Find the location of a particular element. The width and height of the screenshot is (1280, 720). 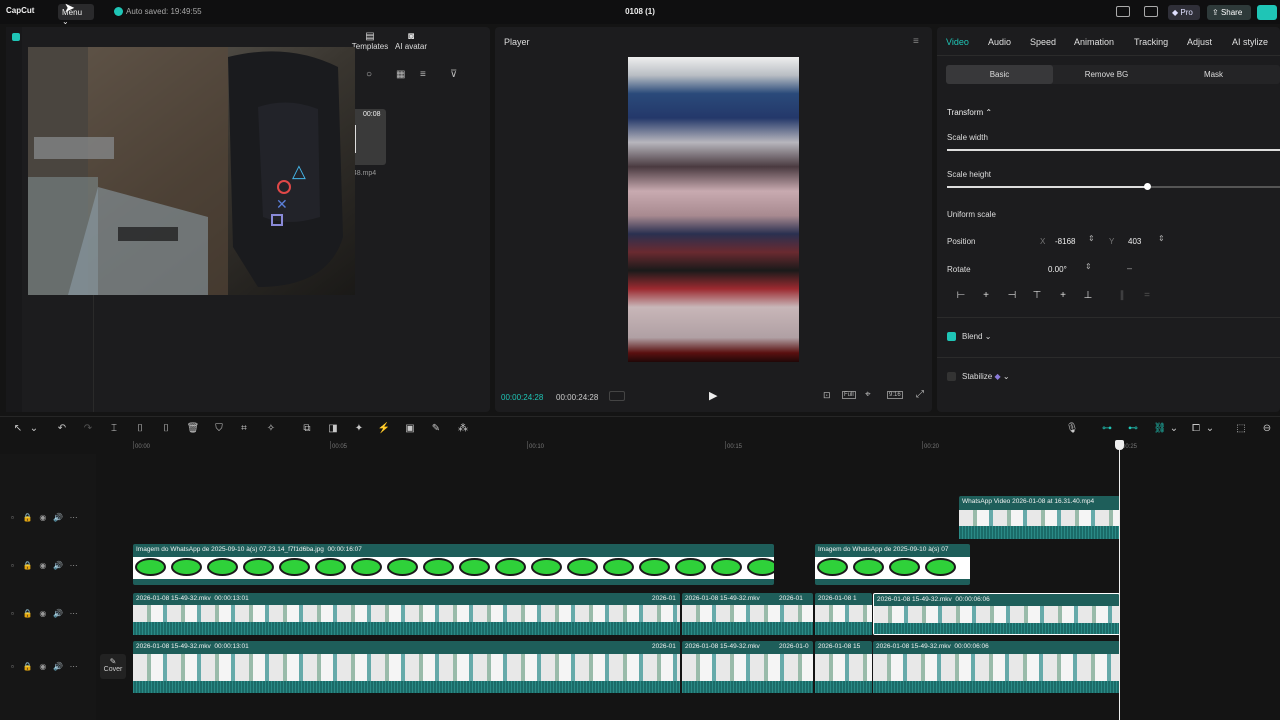

pos-y-input: 403 is located at coordinates (1134, 241).